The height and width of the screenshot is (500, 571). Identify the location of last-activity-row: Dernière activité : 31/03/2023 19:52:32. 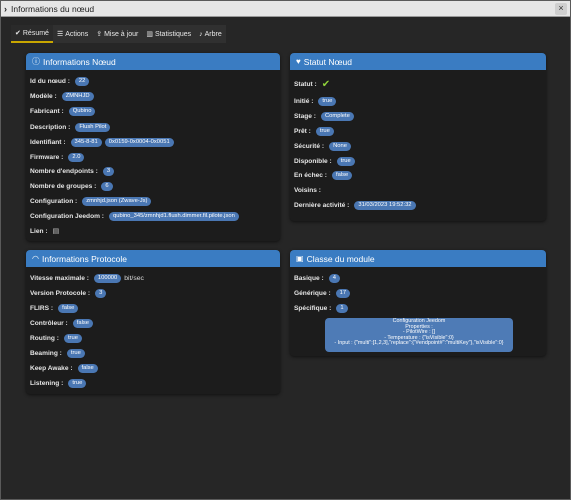
(356, 205).